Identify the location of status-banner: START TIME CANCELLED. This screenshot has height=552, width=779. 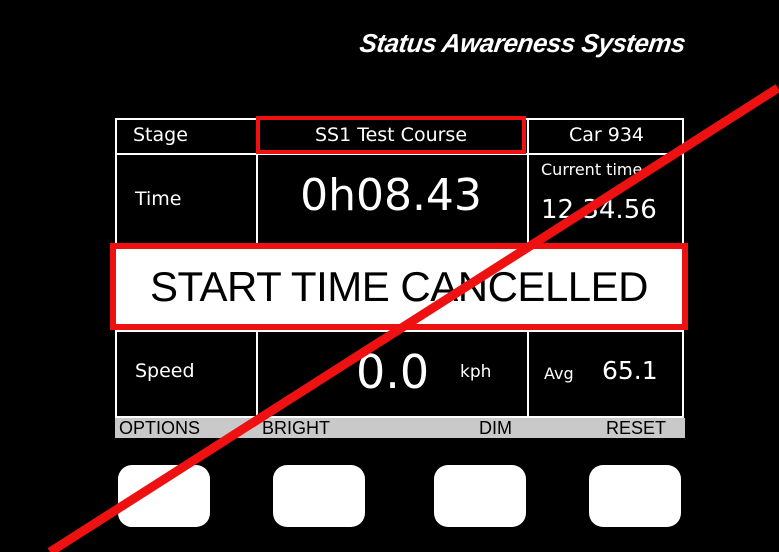
(399, 286).